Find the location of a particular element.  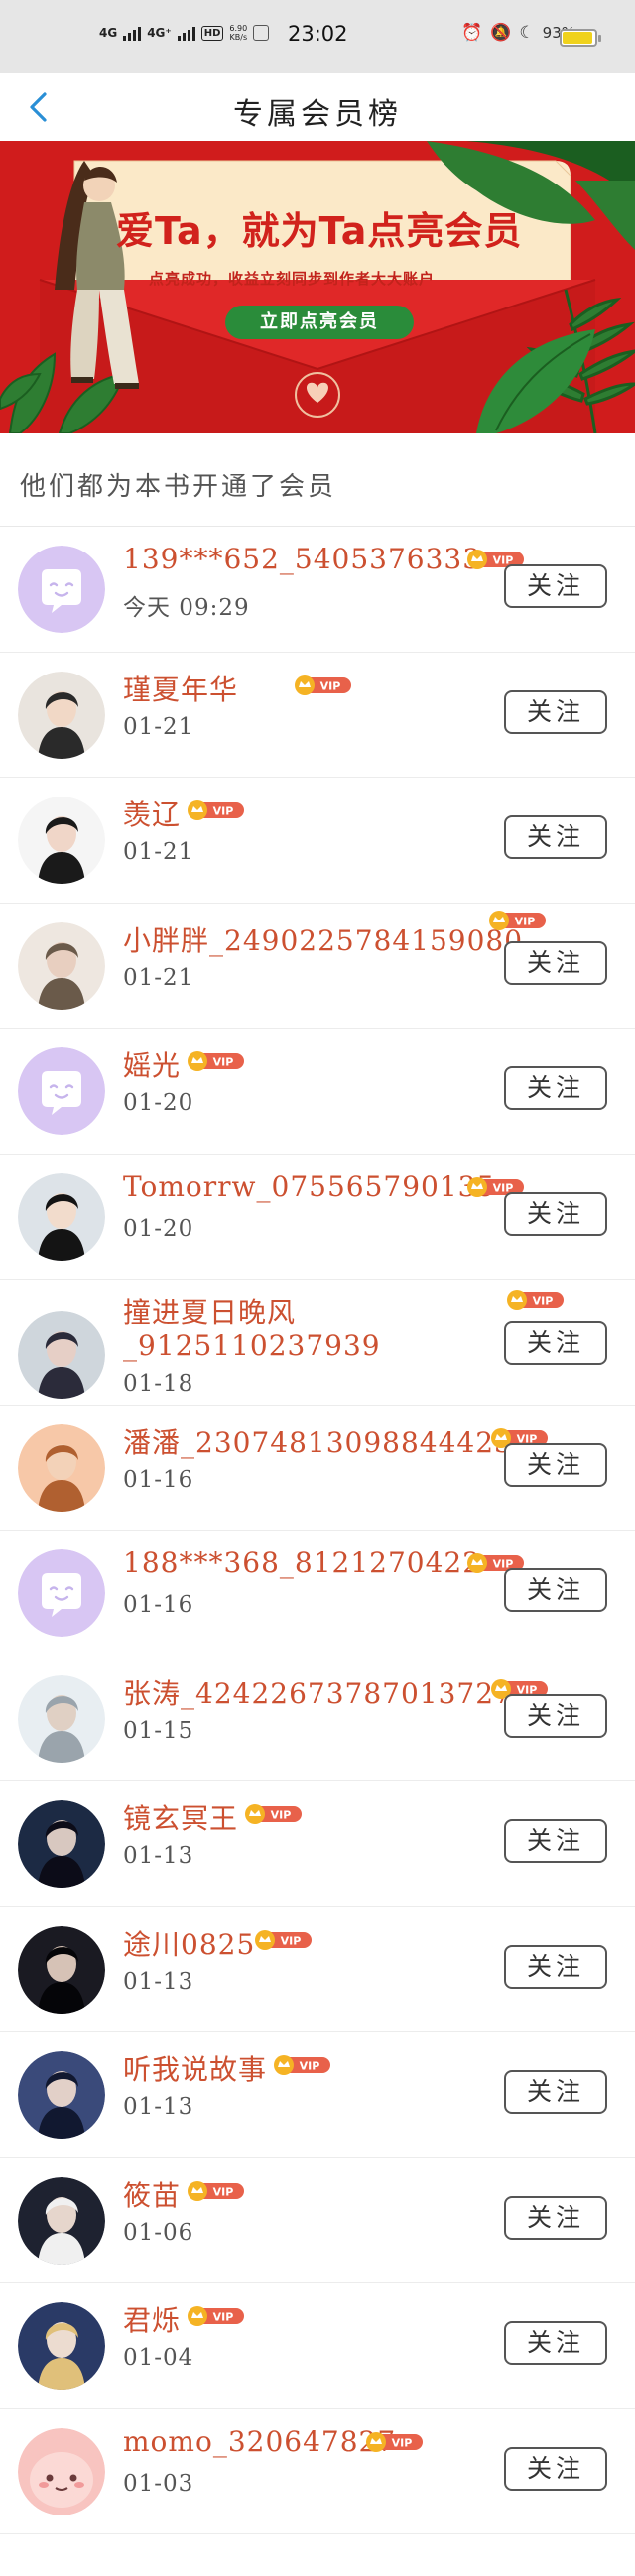

member-name: 张涛_42422673787013727 is located at coordinates (318, 1692).